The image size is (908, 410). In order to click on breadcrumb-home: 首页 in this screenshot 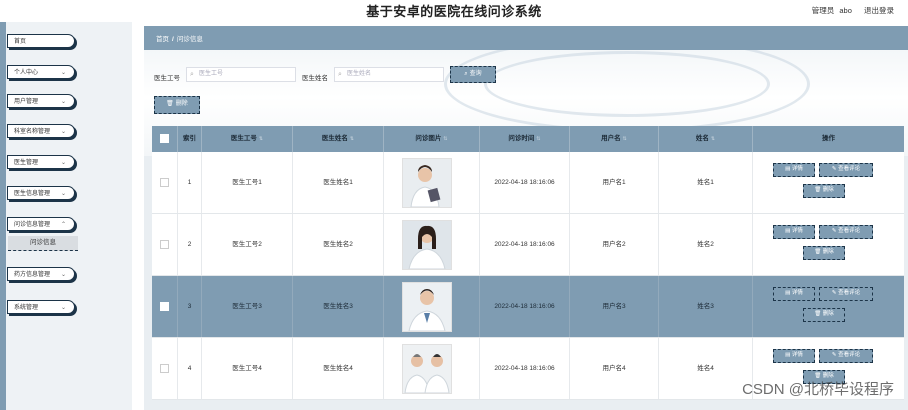, I will do `click(162, 39)`.